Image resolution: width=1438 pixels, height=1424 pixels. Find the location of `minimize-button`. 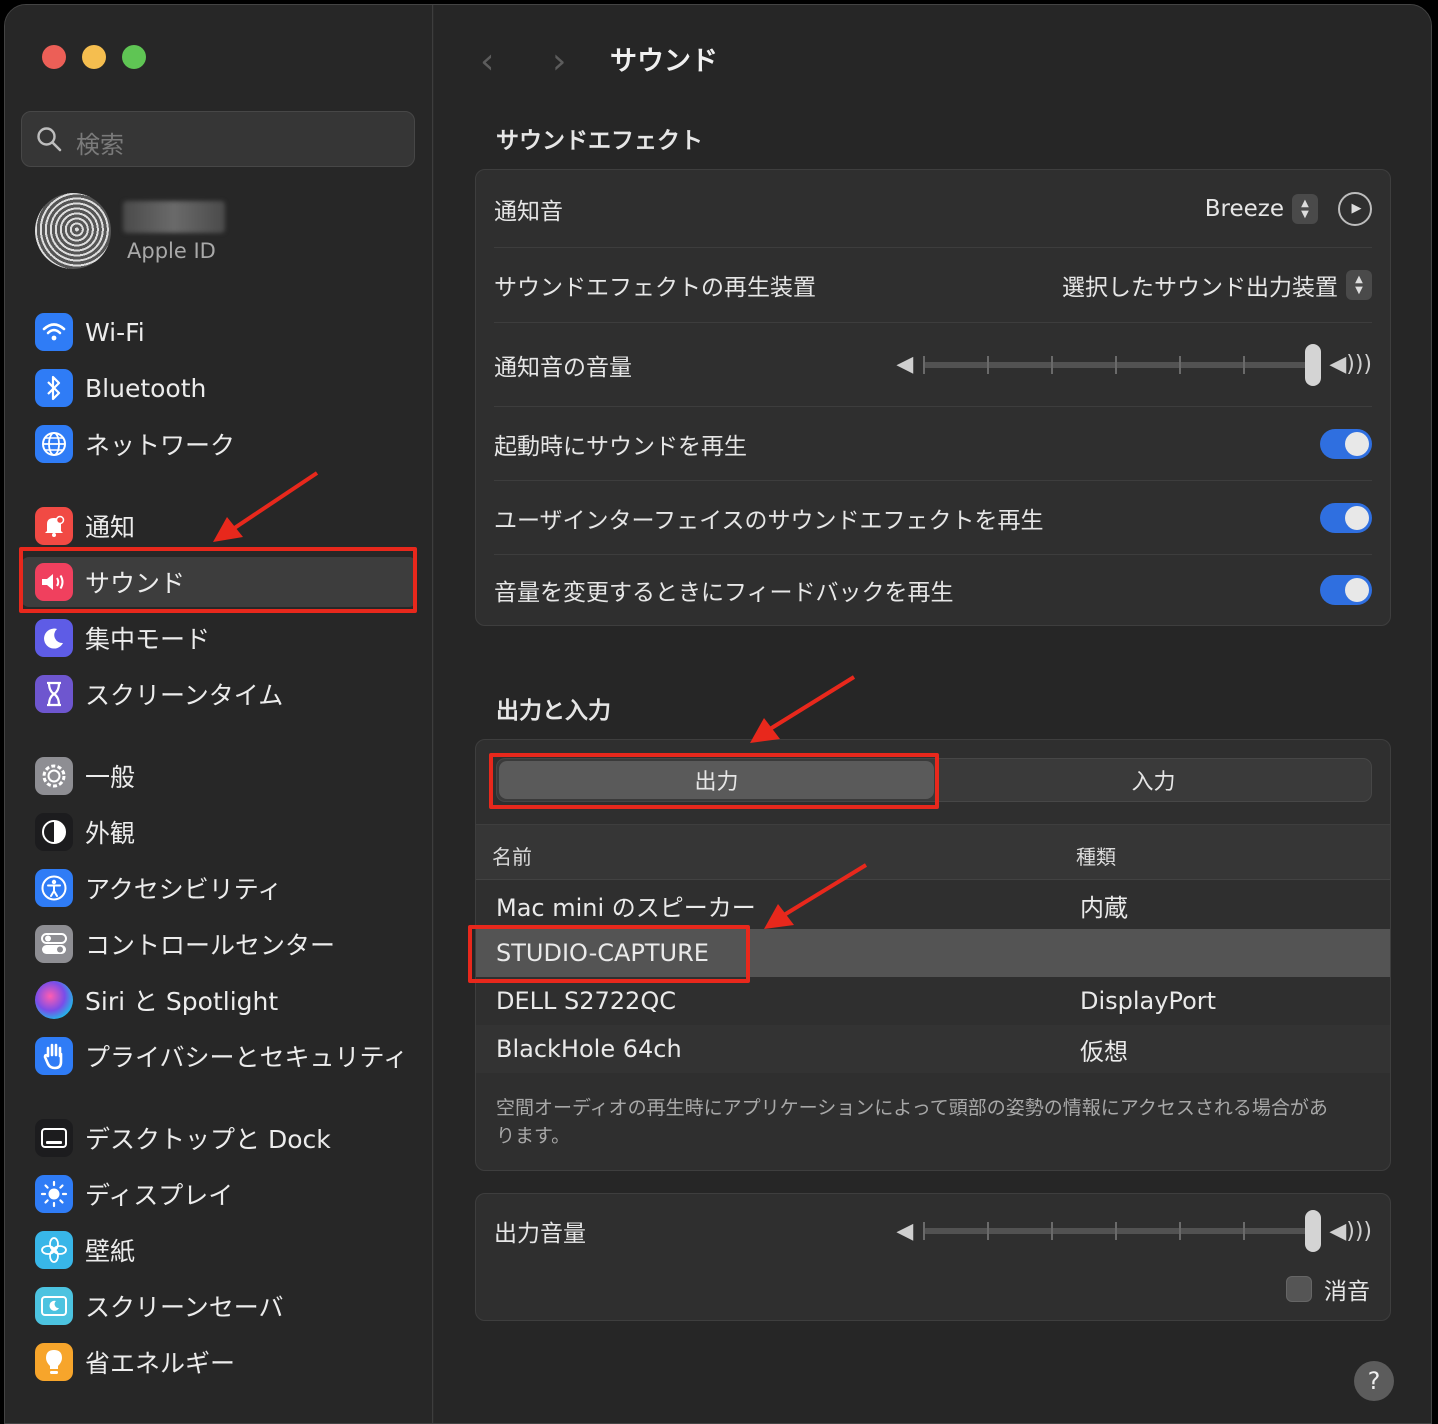

minimize-button is located at coordinates (94, 57).